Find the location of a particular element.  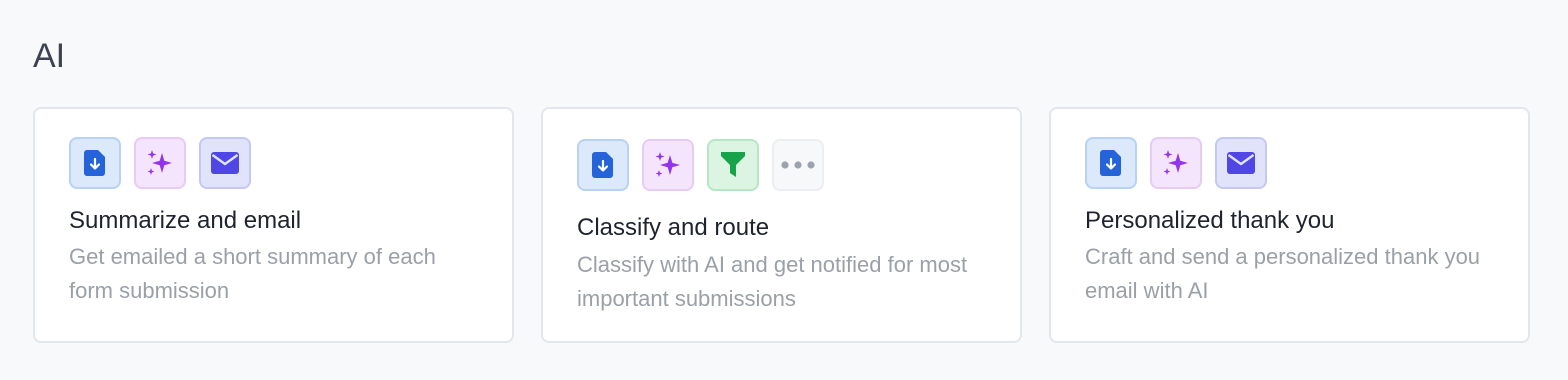

more-icon is located at coordinates (798, 165).